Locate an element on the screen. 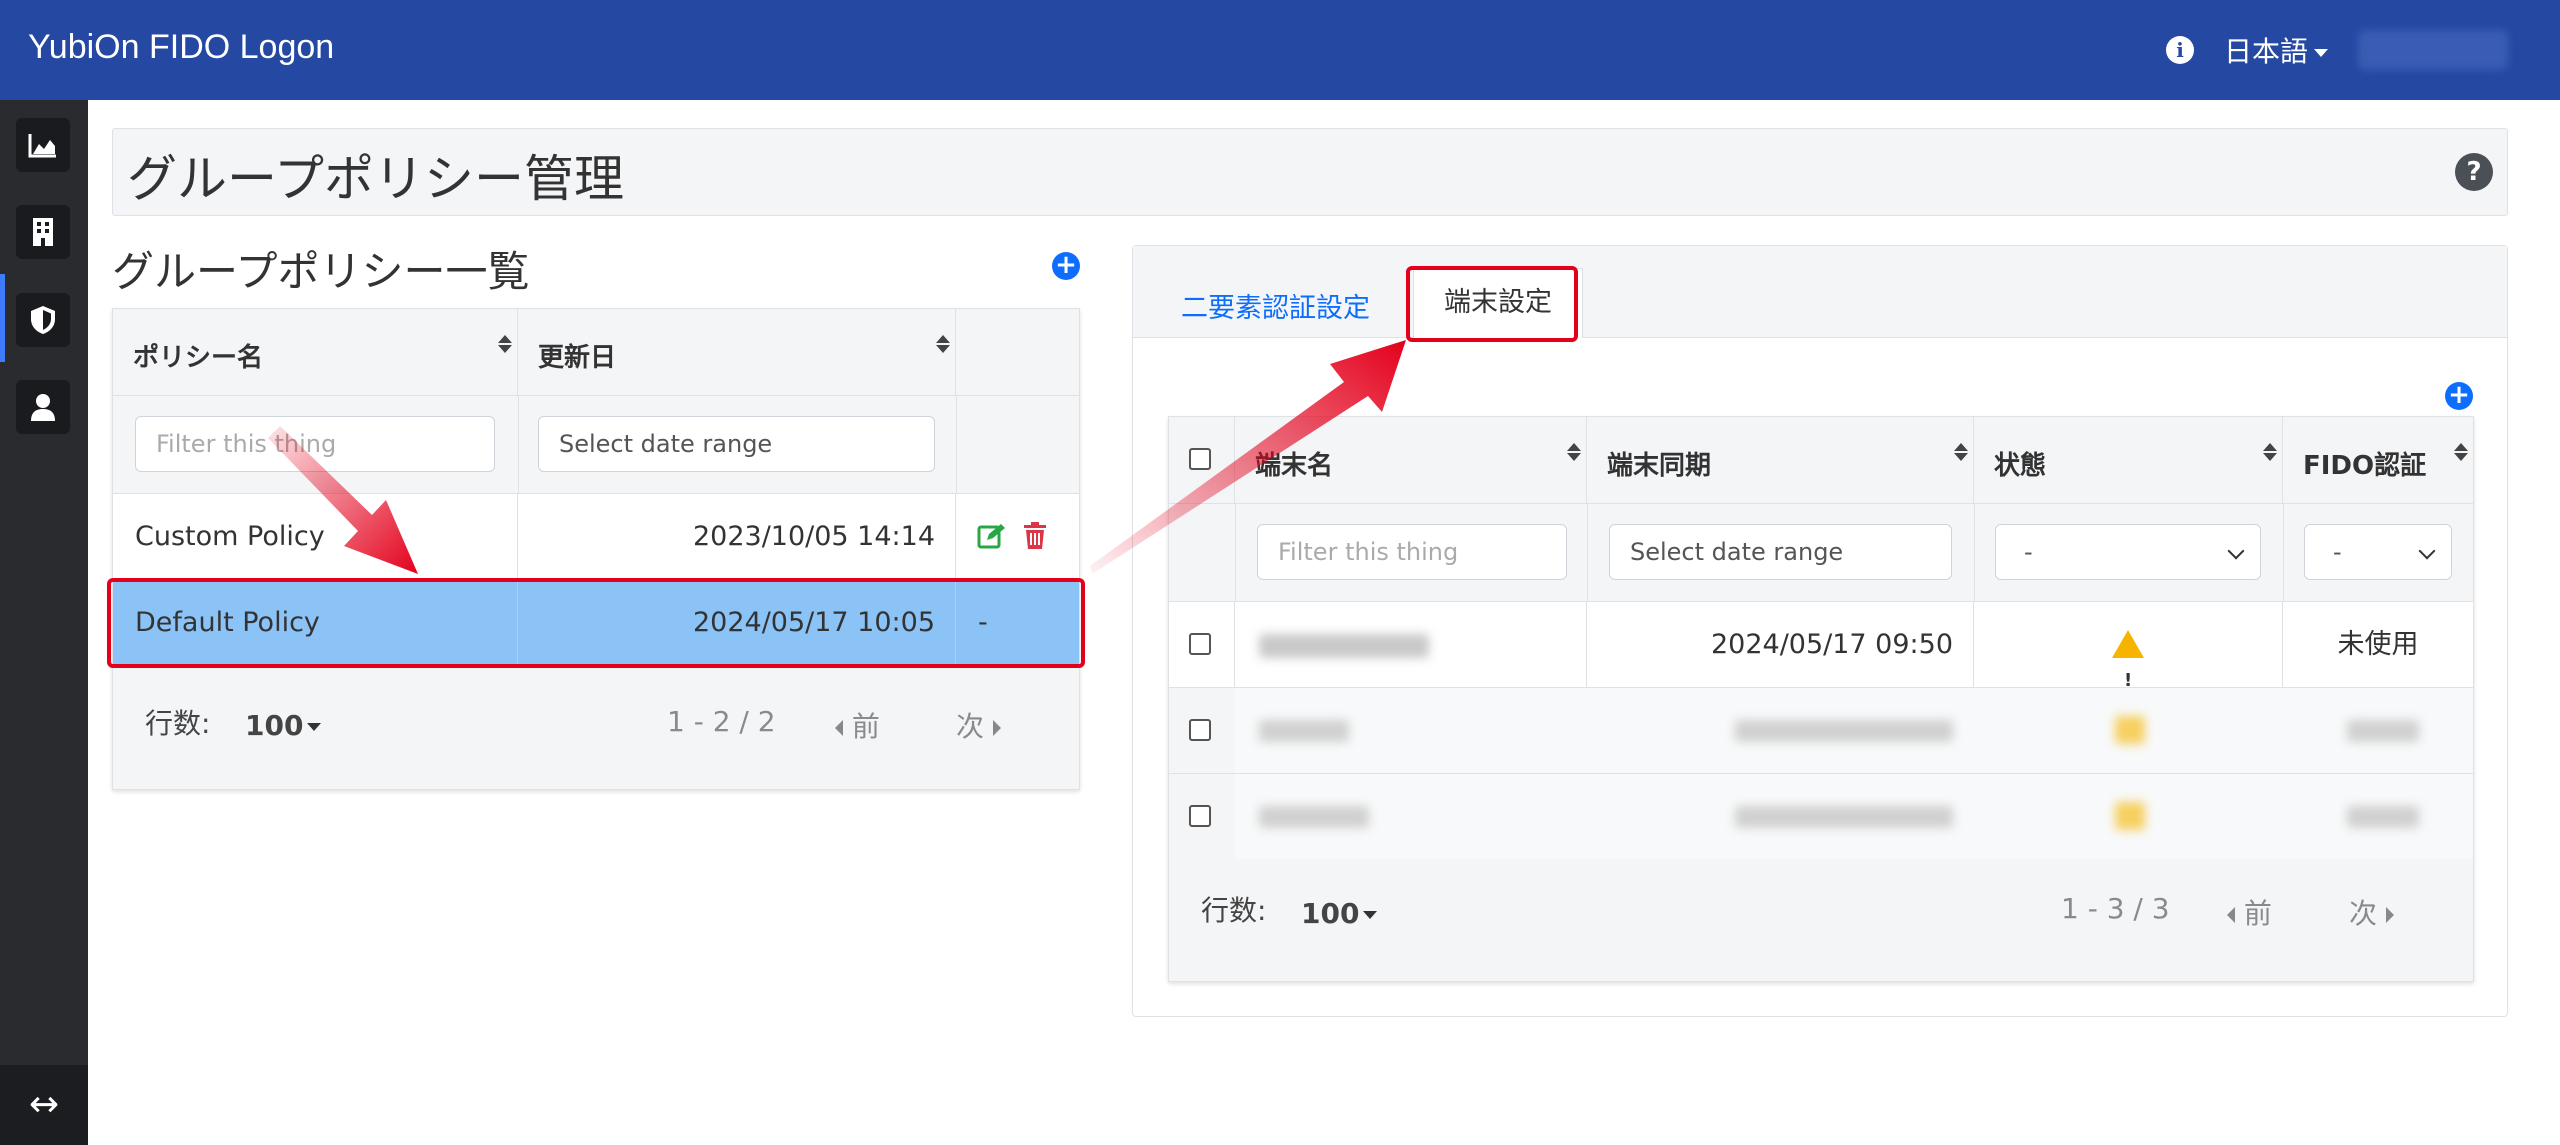 Image resolution: width=2560 pixels, height=1145 pixels. arrow-to-device-tab is located at coordinates (1248, 457).